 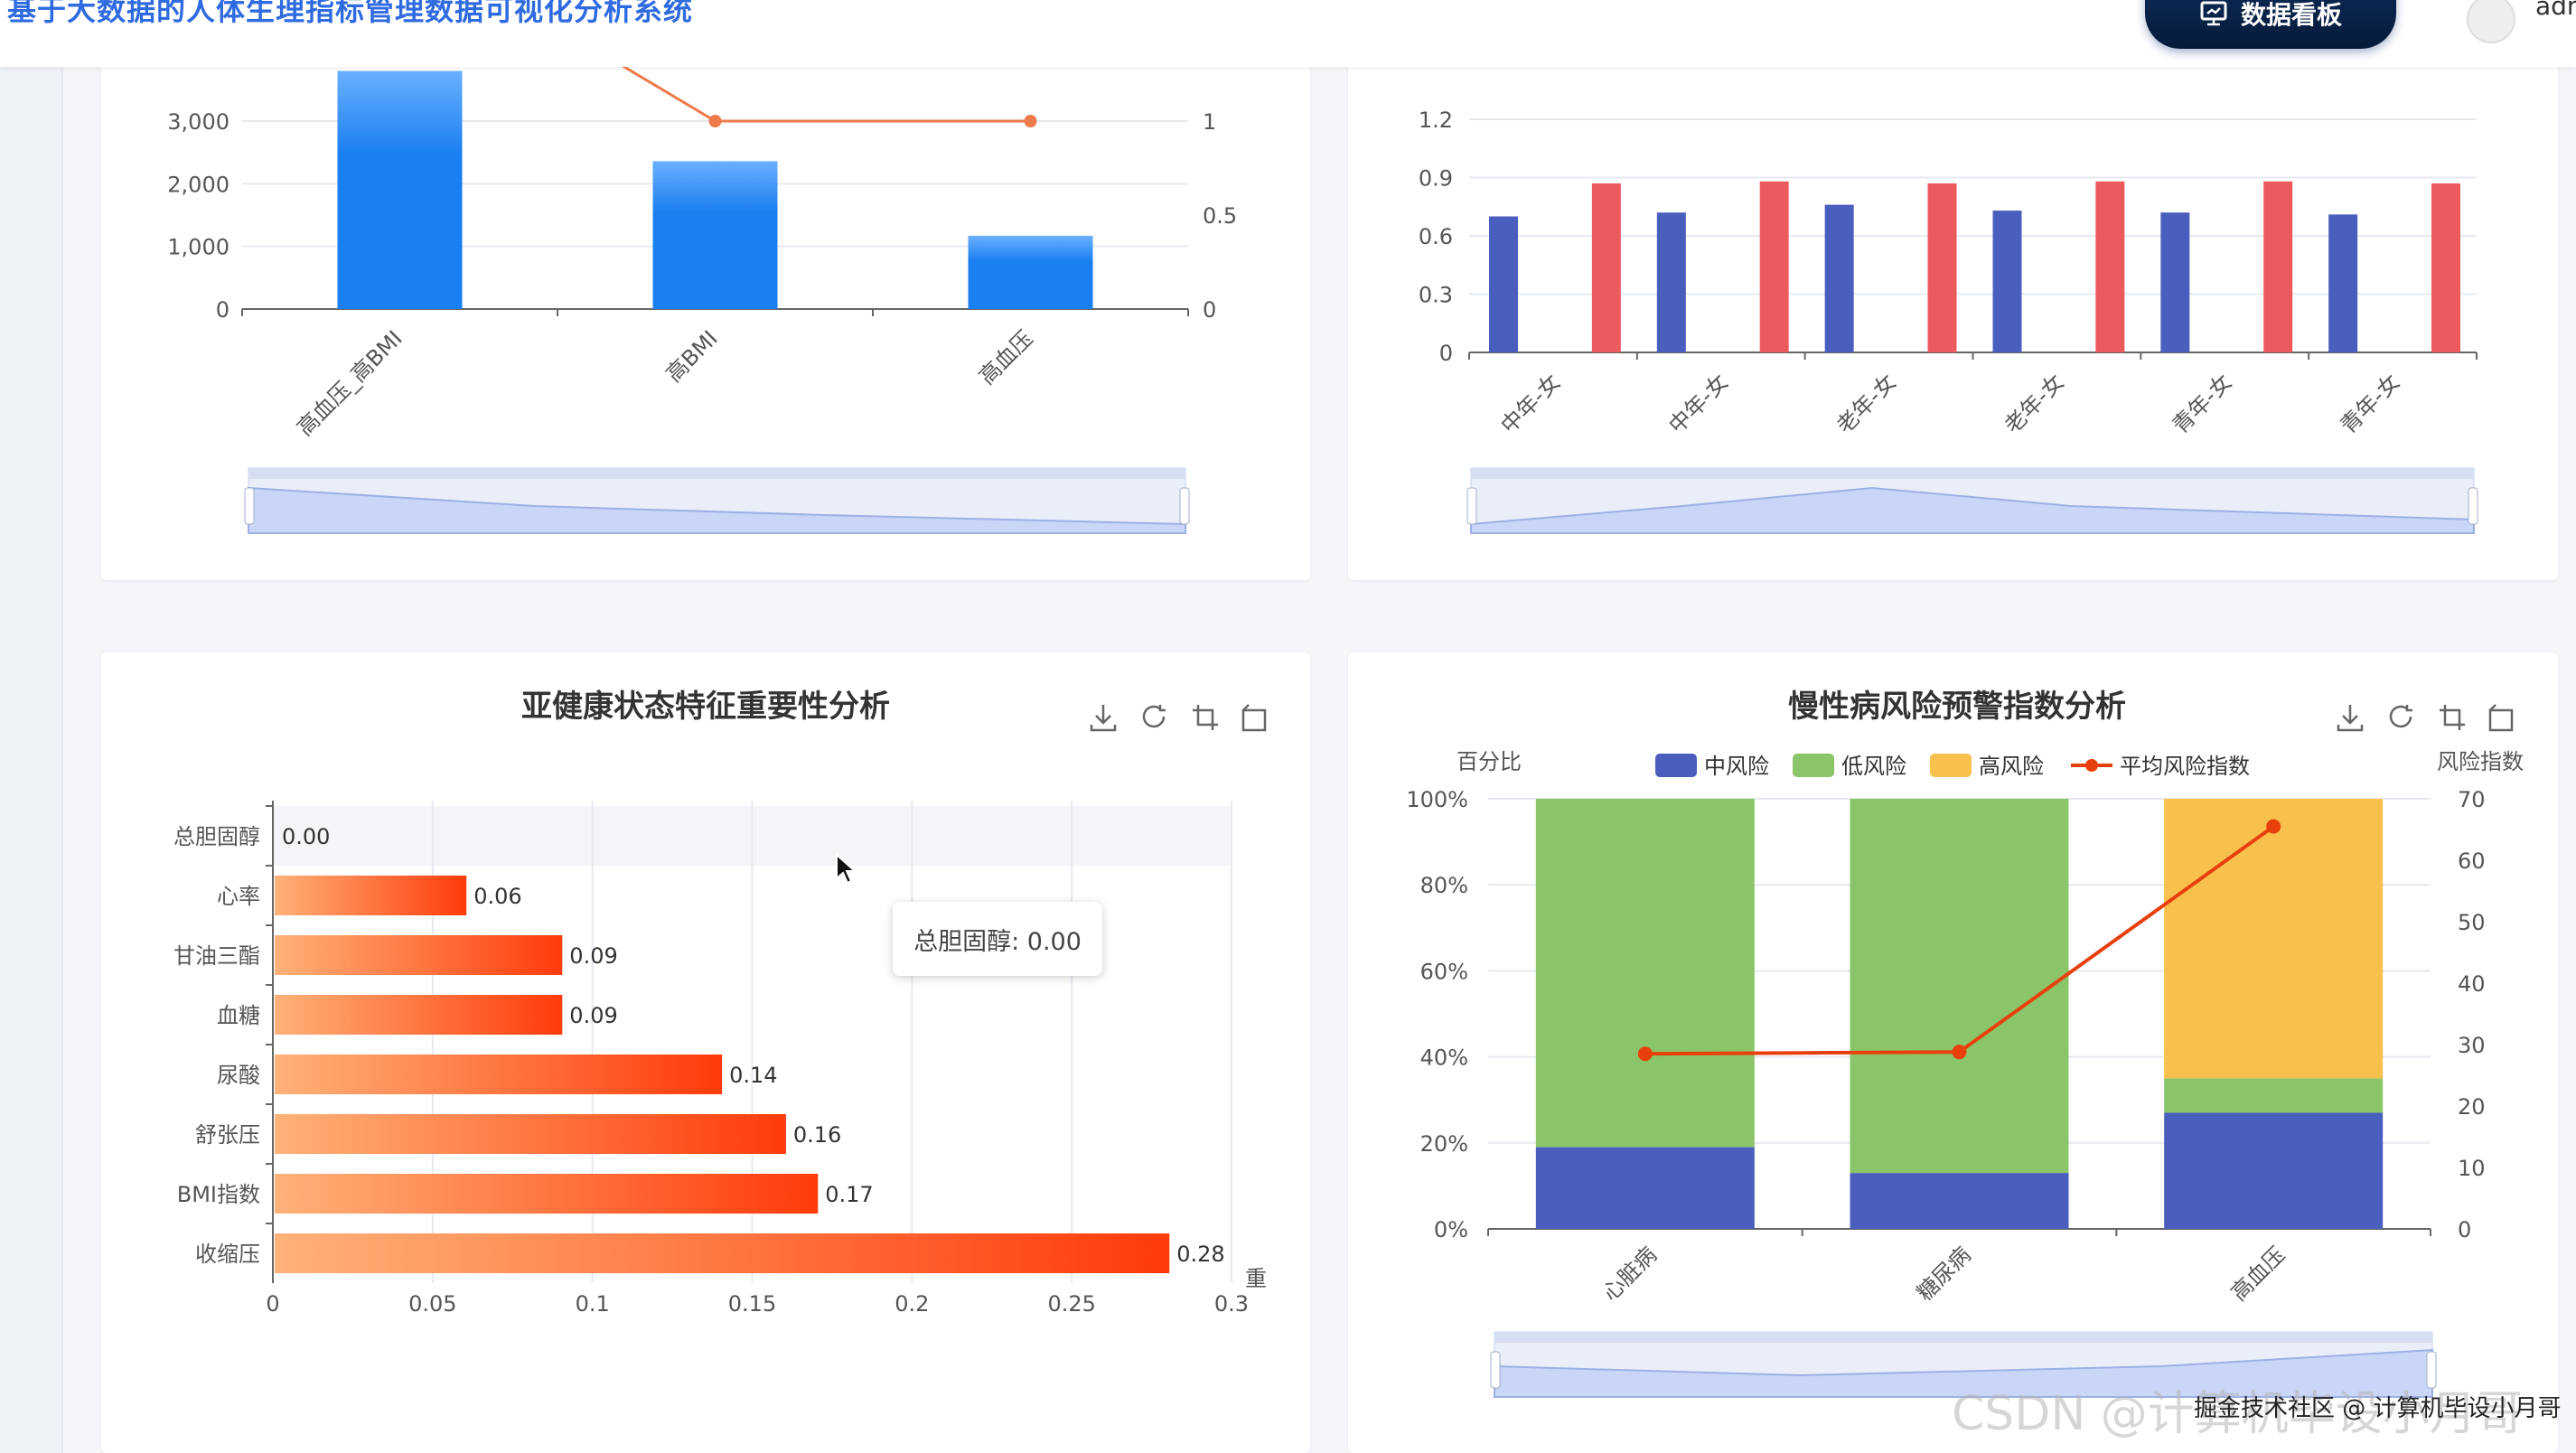 I want to click on dashboard-button: 数据看板, so click(x=2270, y=24).